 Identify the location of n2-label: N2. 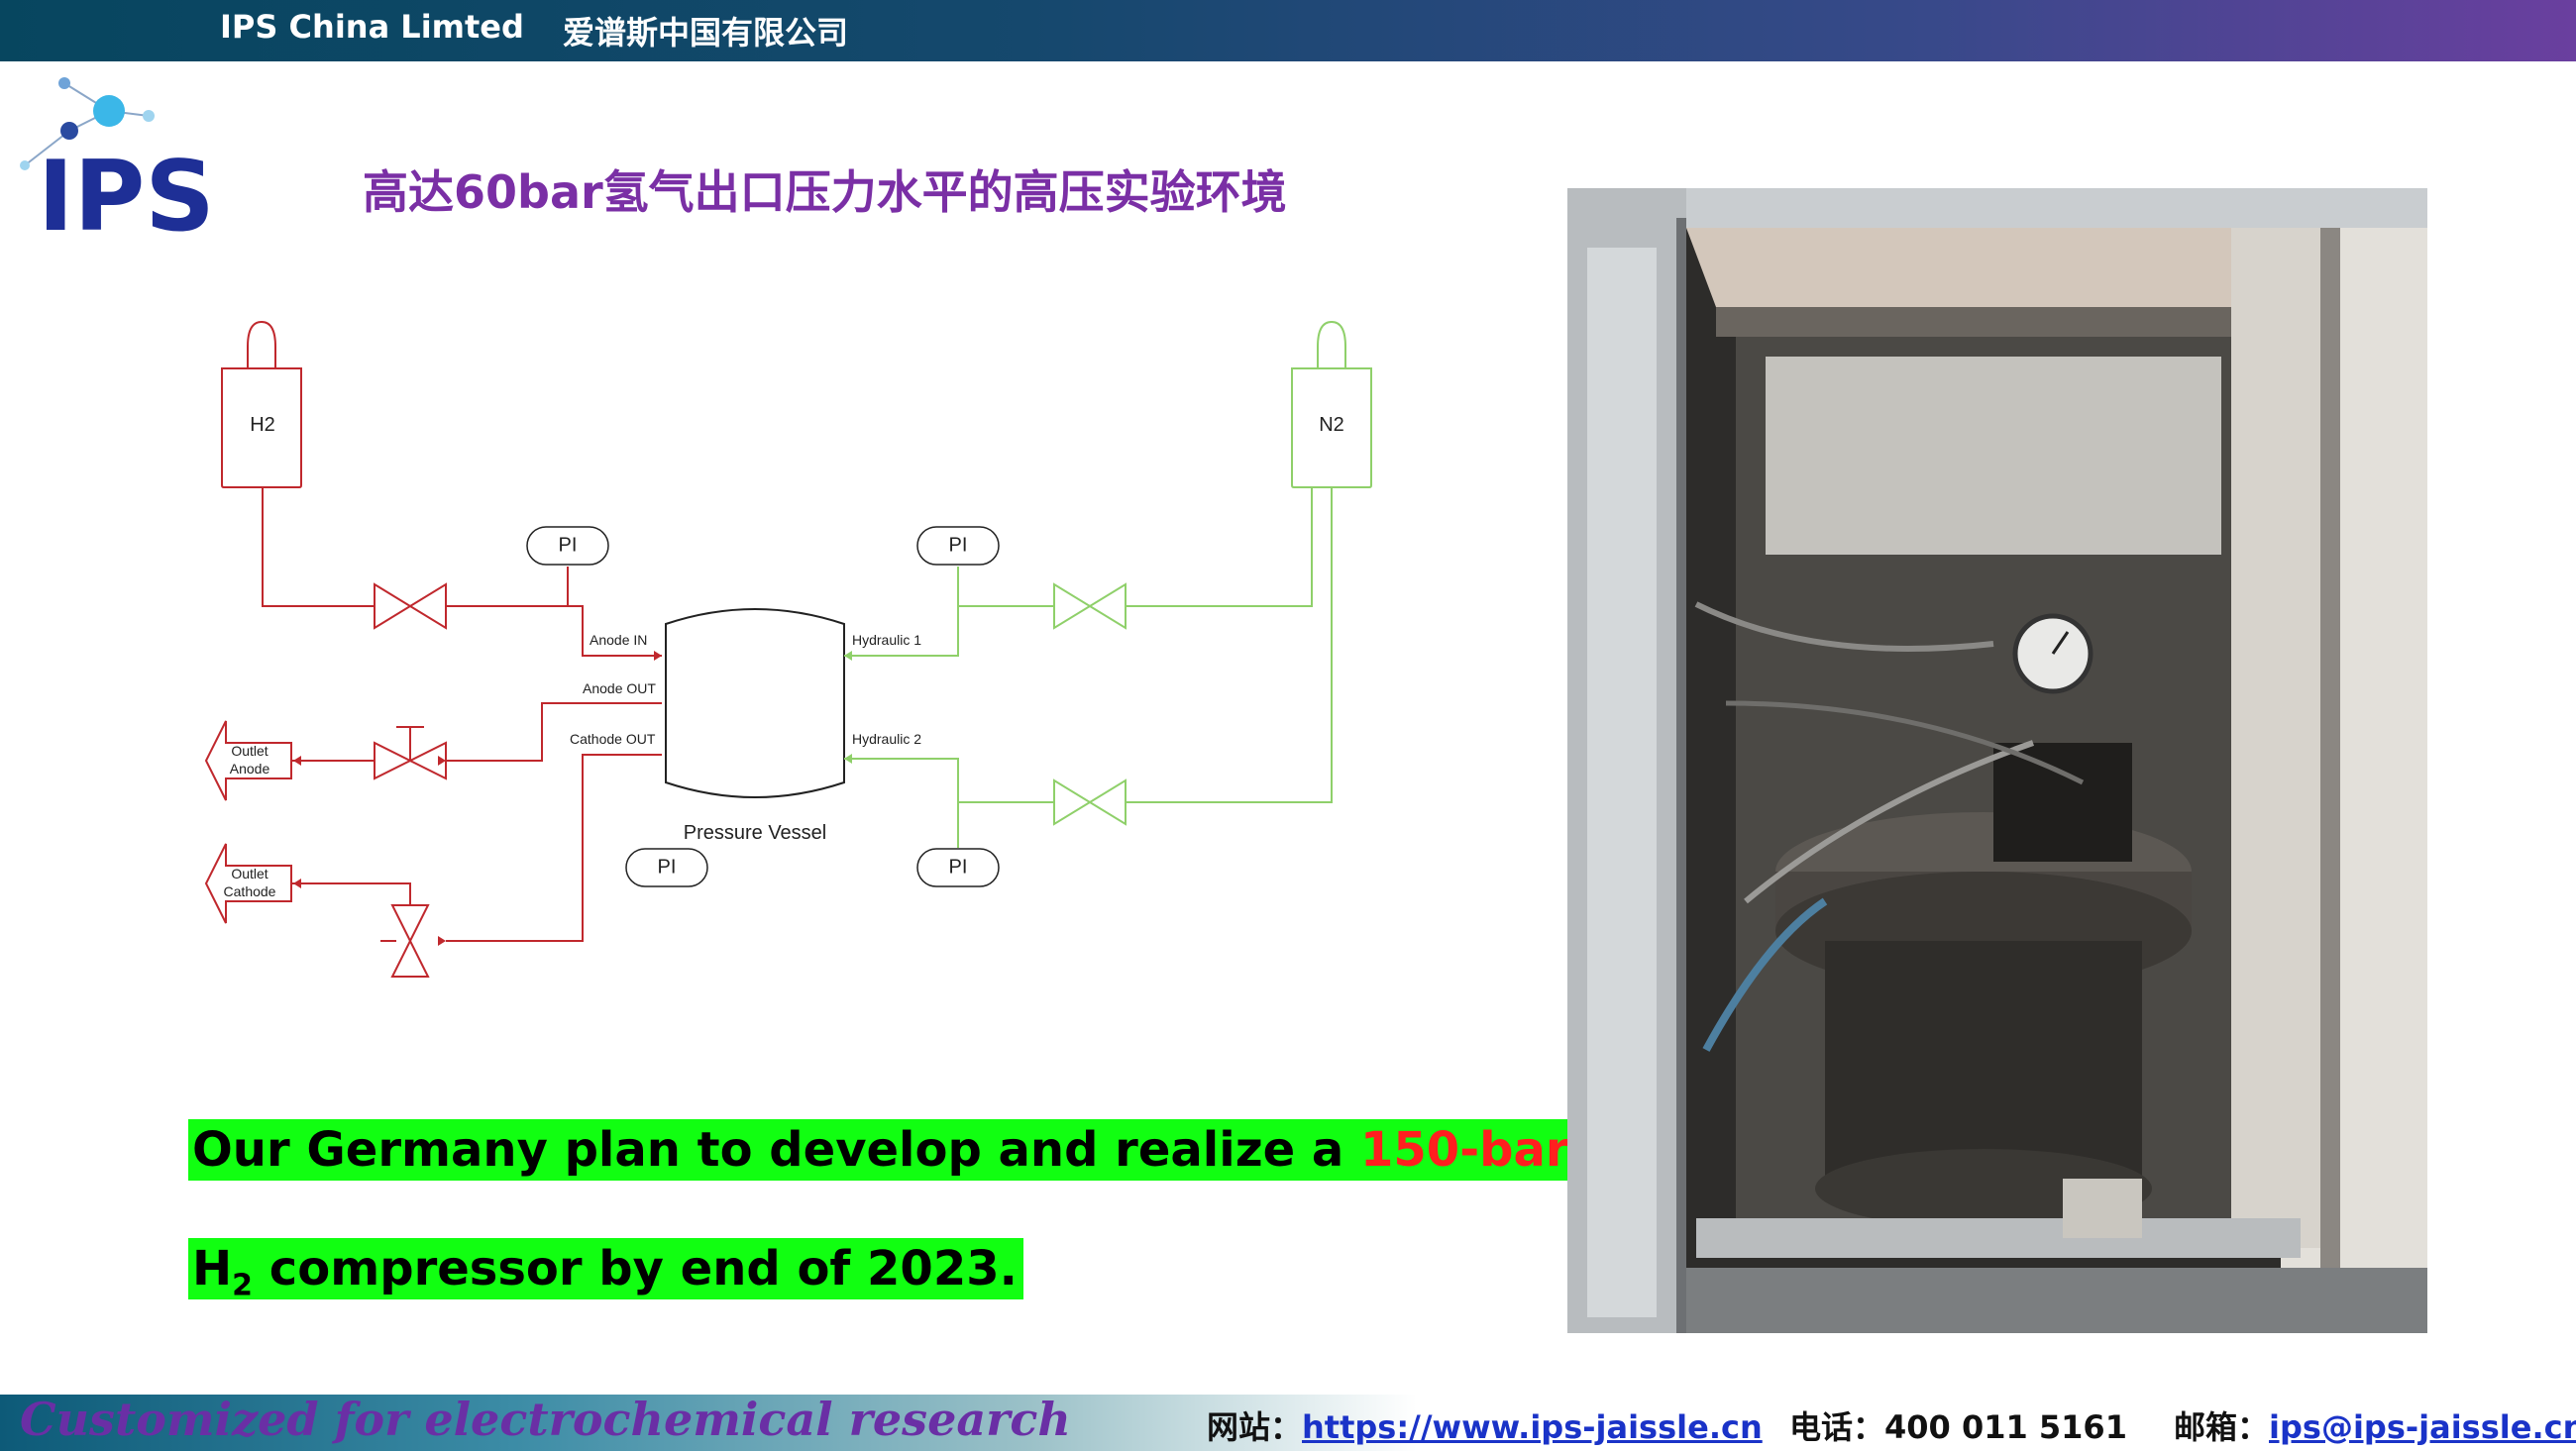
(1331, 425).